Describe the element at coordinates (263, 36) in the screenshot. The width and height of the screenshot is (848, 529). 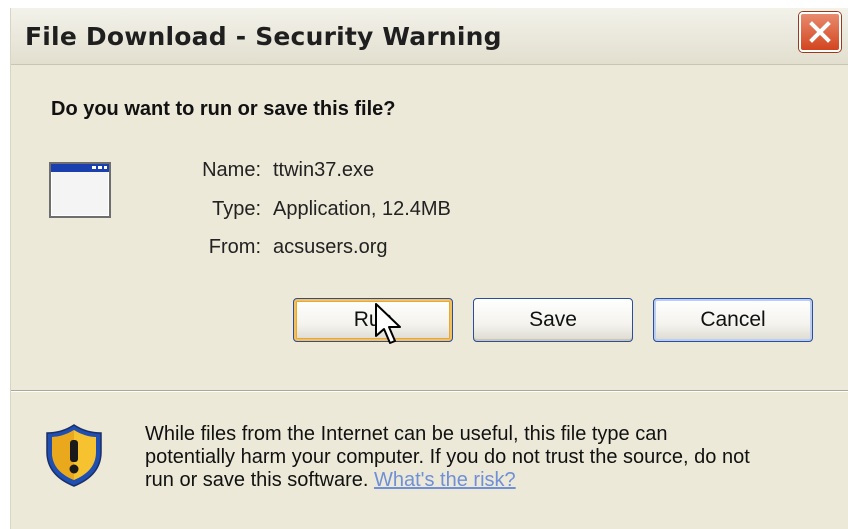
I see `dialog-title: File Download - Security Warning` at that location.